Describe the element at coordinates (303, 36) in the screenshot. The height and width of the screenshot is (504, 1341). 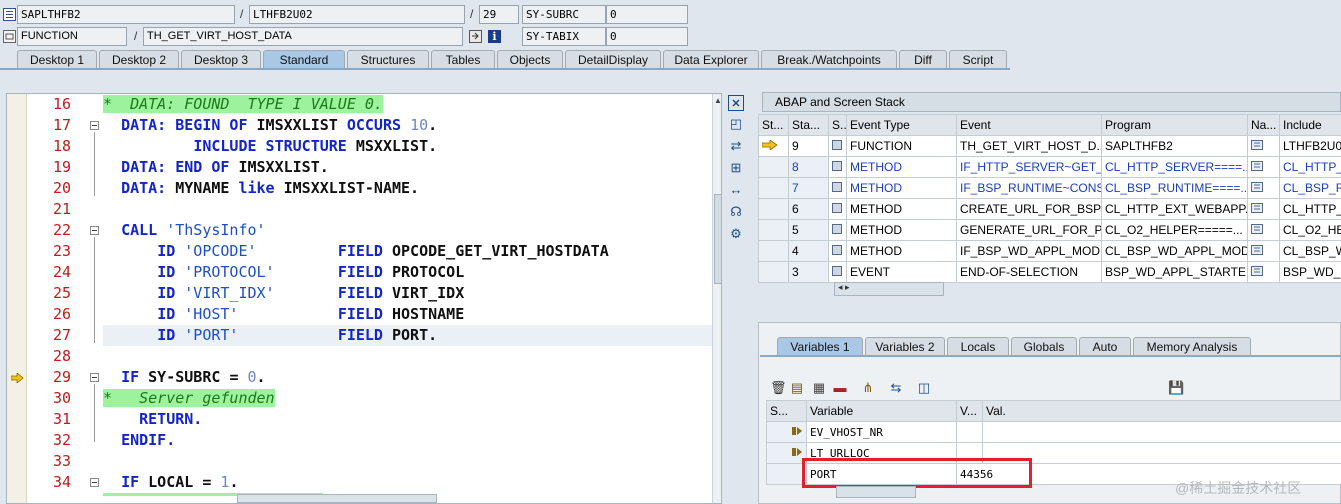
I see `event-name-field: TH_GET_VIRT_HOST_DATA` at that location.